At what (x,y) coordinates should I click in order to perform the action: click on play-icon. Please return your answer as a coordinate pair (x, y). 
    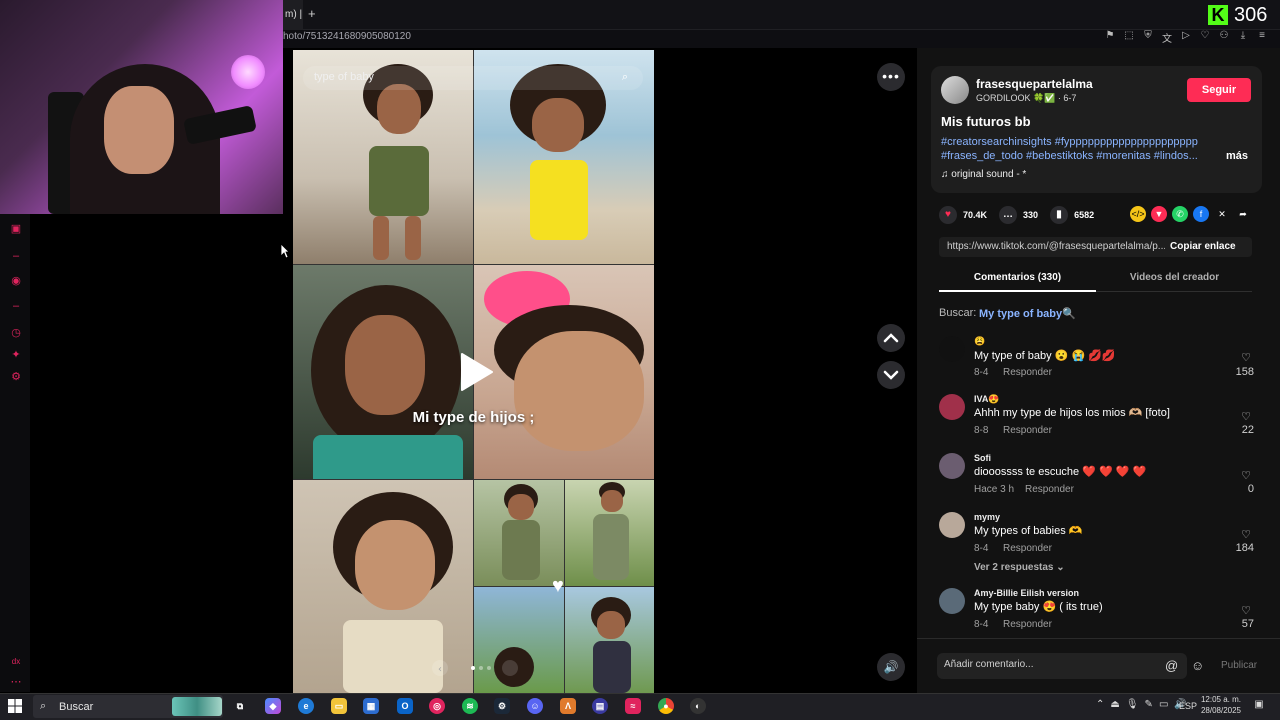
    Looking at the image, I should click on (476, 372).